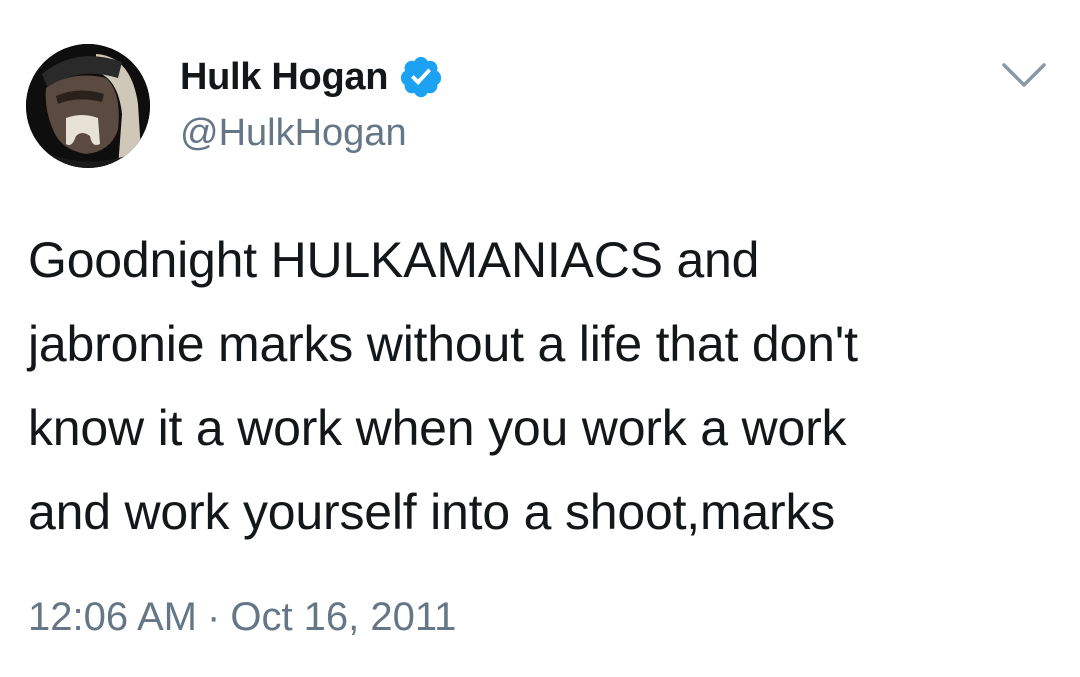  What do you see at coordinates (113, 617) in the screenshot?
I see `tweet-time: 12:06 AM` at bounding box center [113, 617].